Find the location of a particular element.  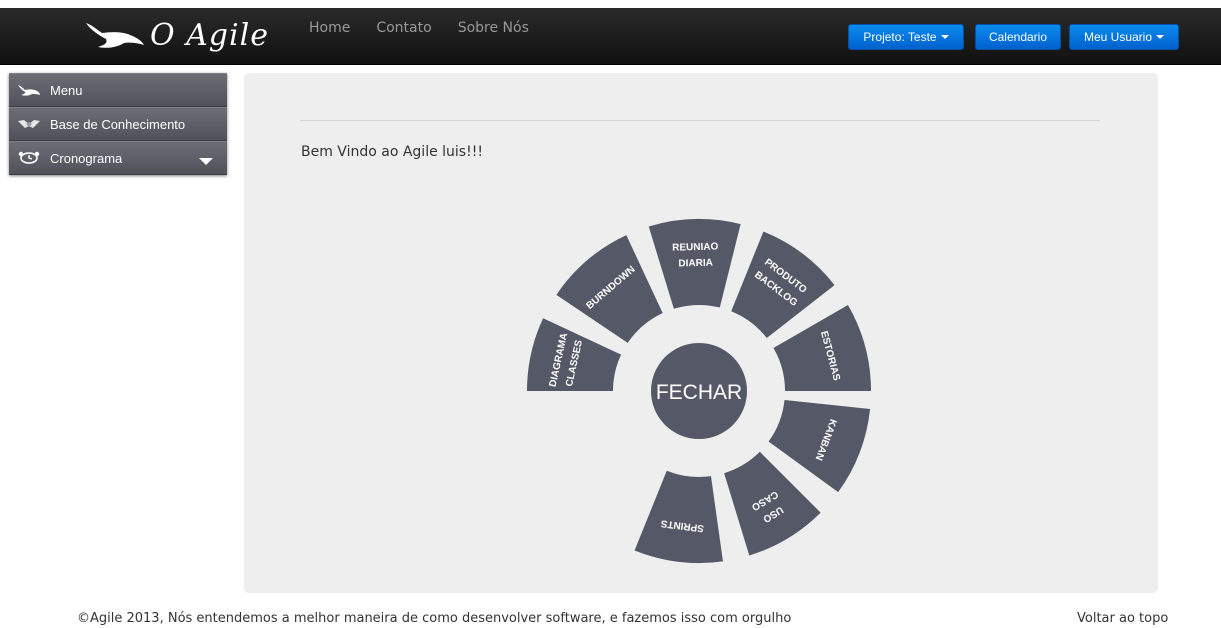

nav-link-sobre: Sobre Nós is located at coordinates (493, 28).